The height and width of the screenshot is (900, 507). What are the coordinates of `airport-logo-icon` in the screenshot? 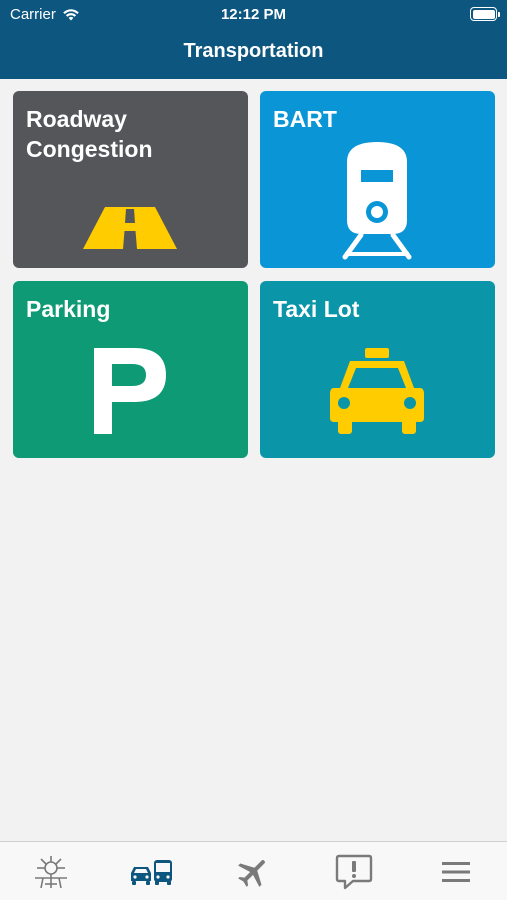 It's located at (50, 871).